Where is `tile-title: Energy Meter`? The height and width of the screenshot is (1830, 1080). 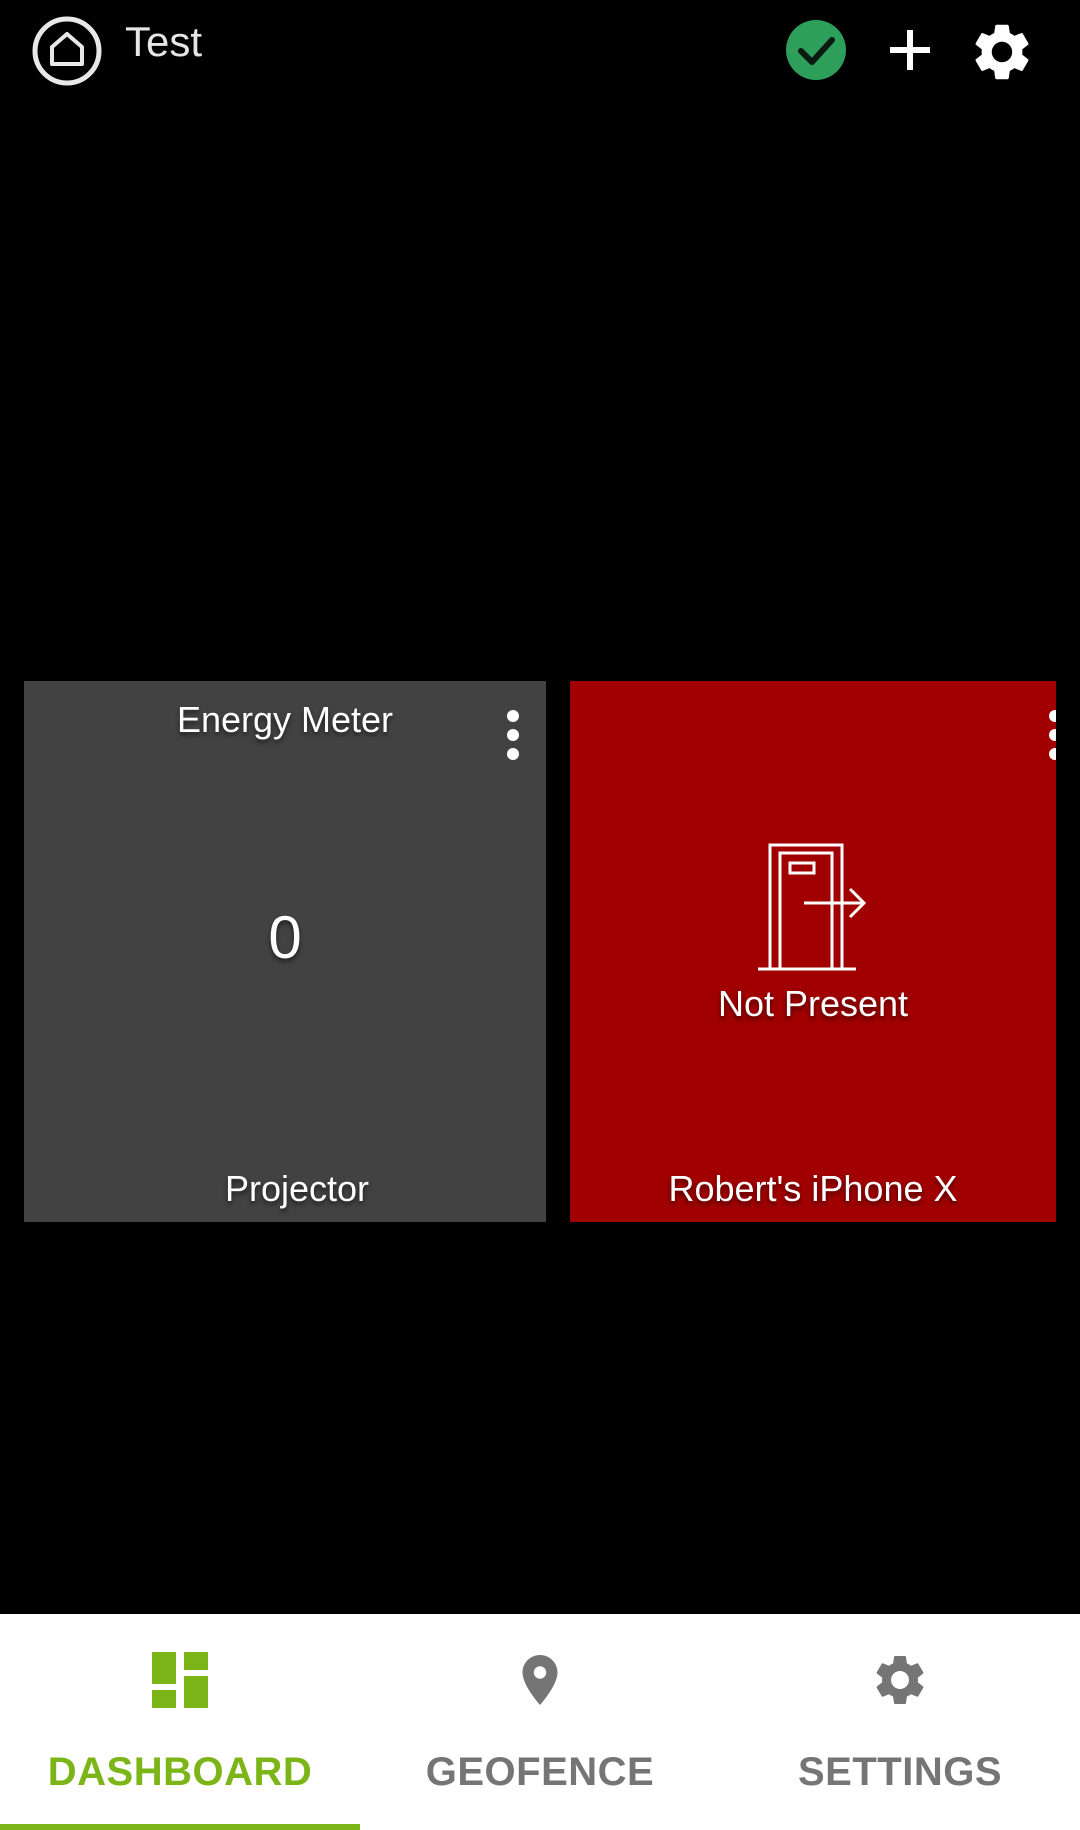 tile-title: Energy Meter is located at coordinates (285, 719).